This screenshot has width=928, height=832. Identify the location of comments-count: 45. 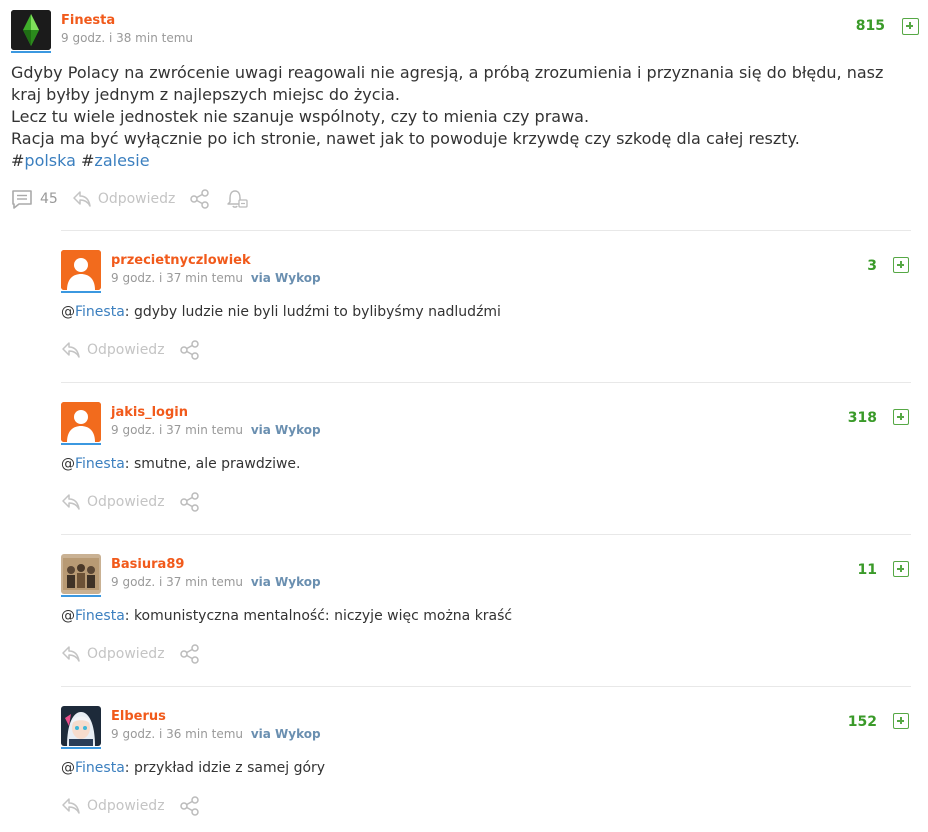
(49, 199).